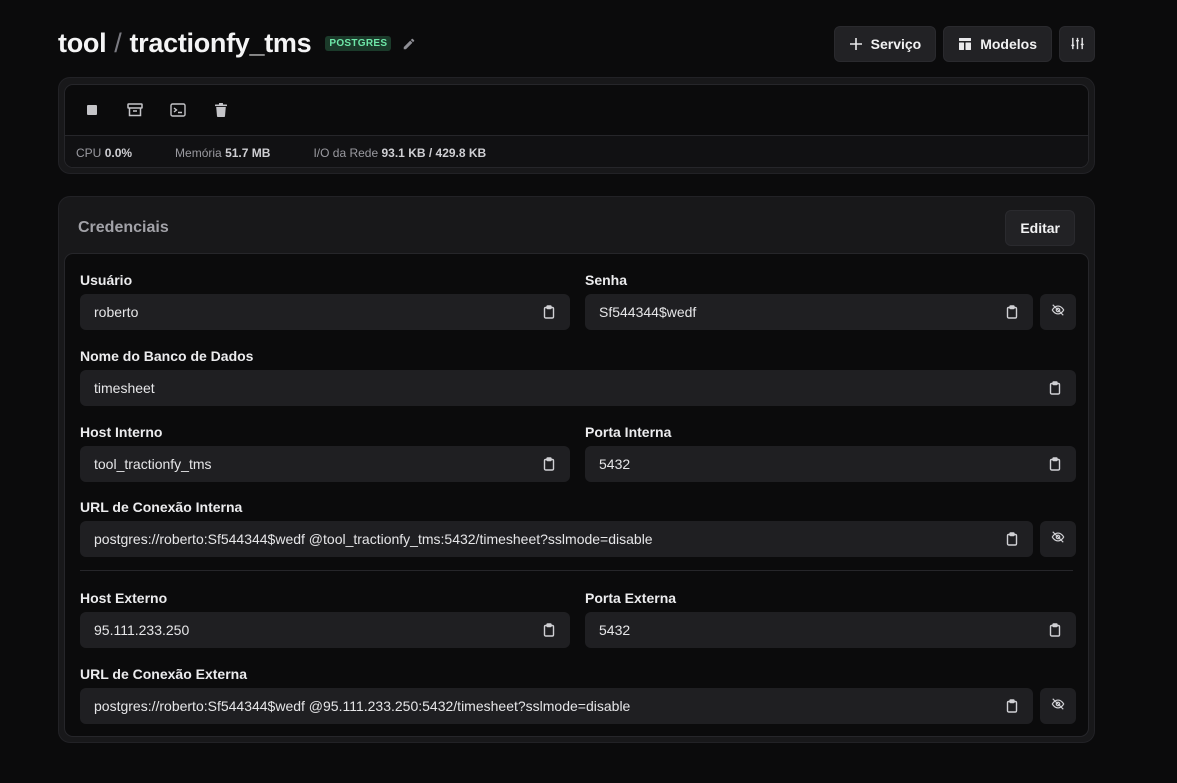 The height and width of the screenshot is (783, 1177). I want to click on external-host-field: Host Externo 95.111.233.250, so click(325, 618).